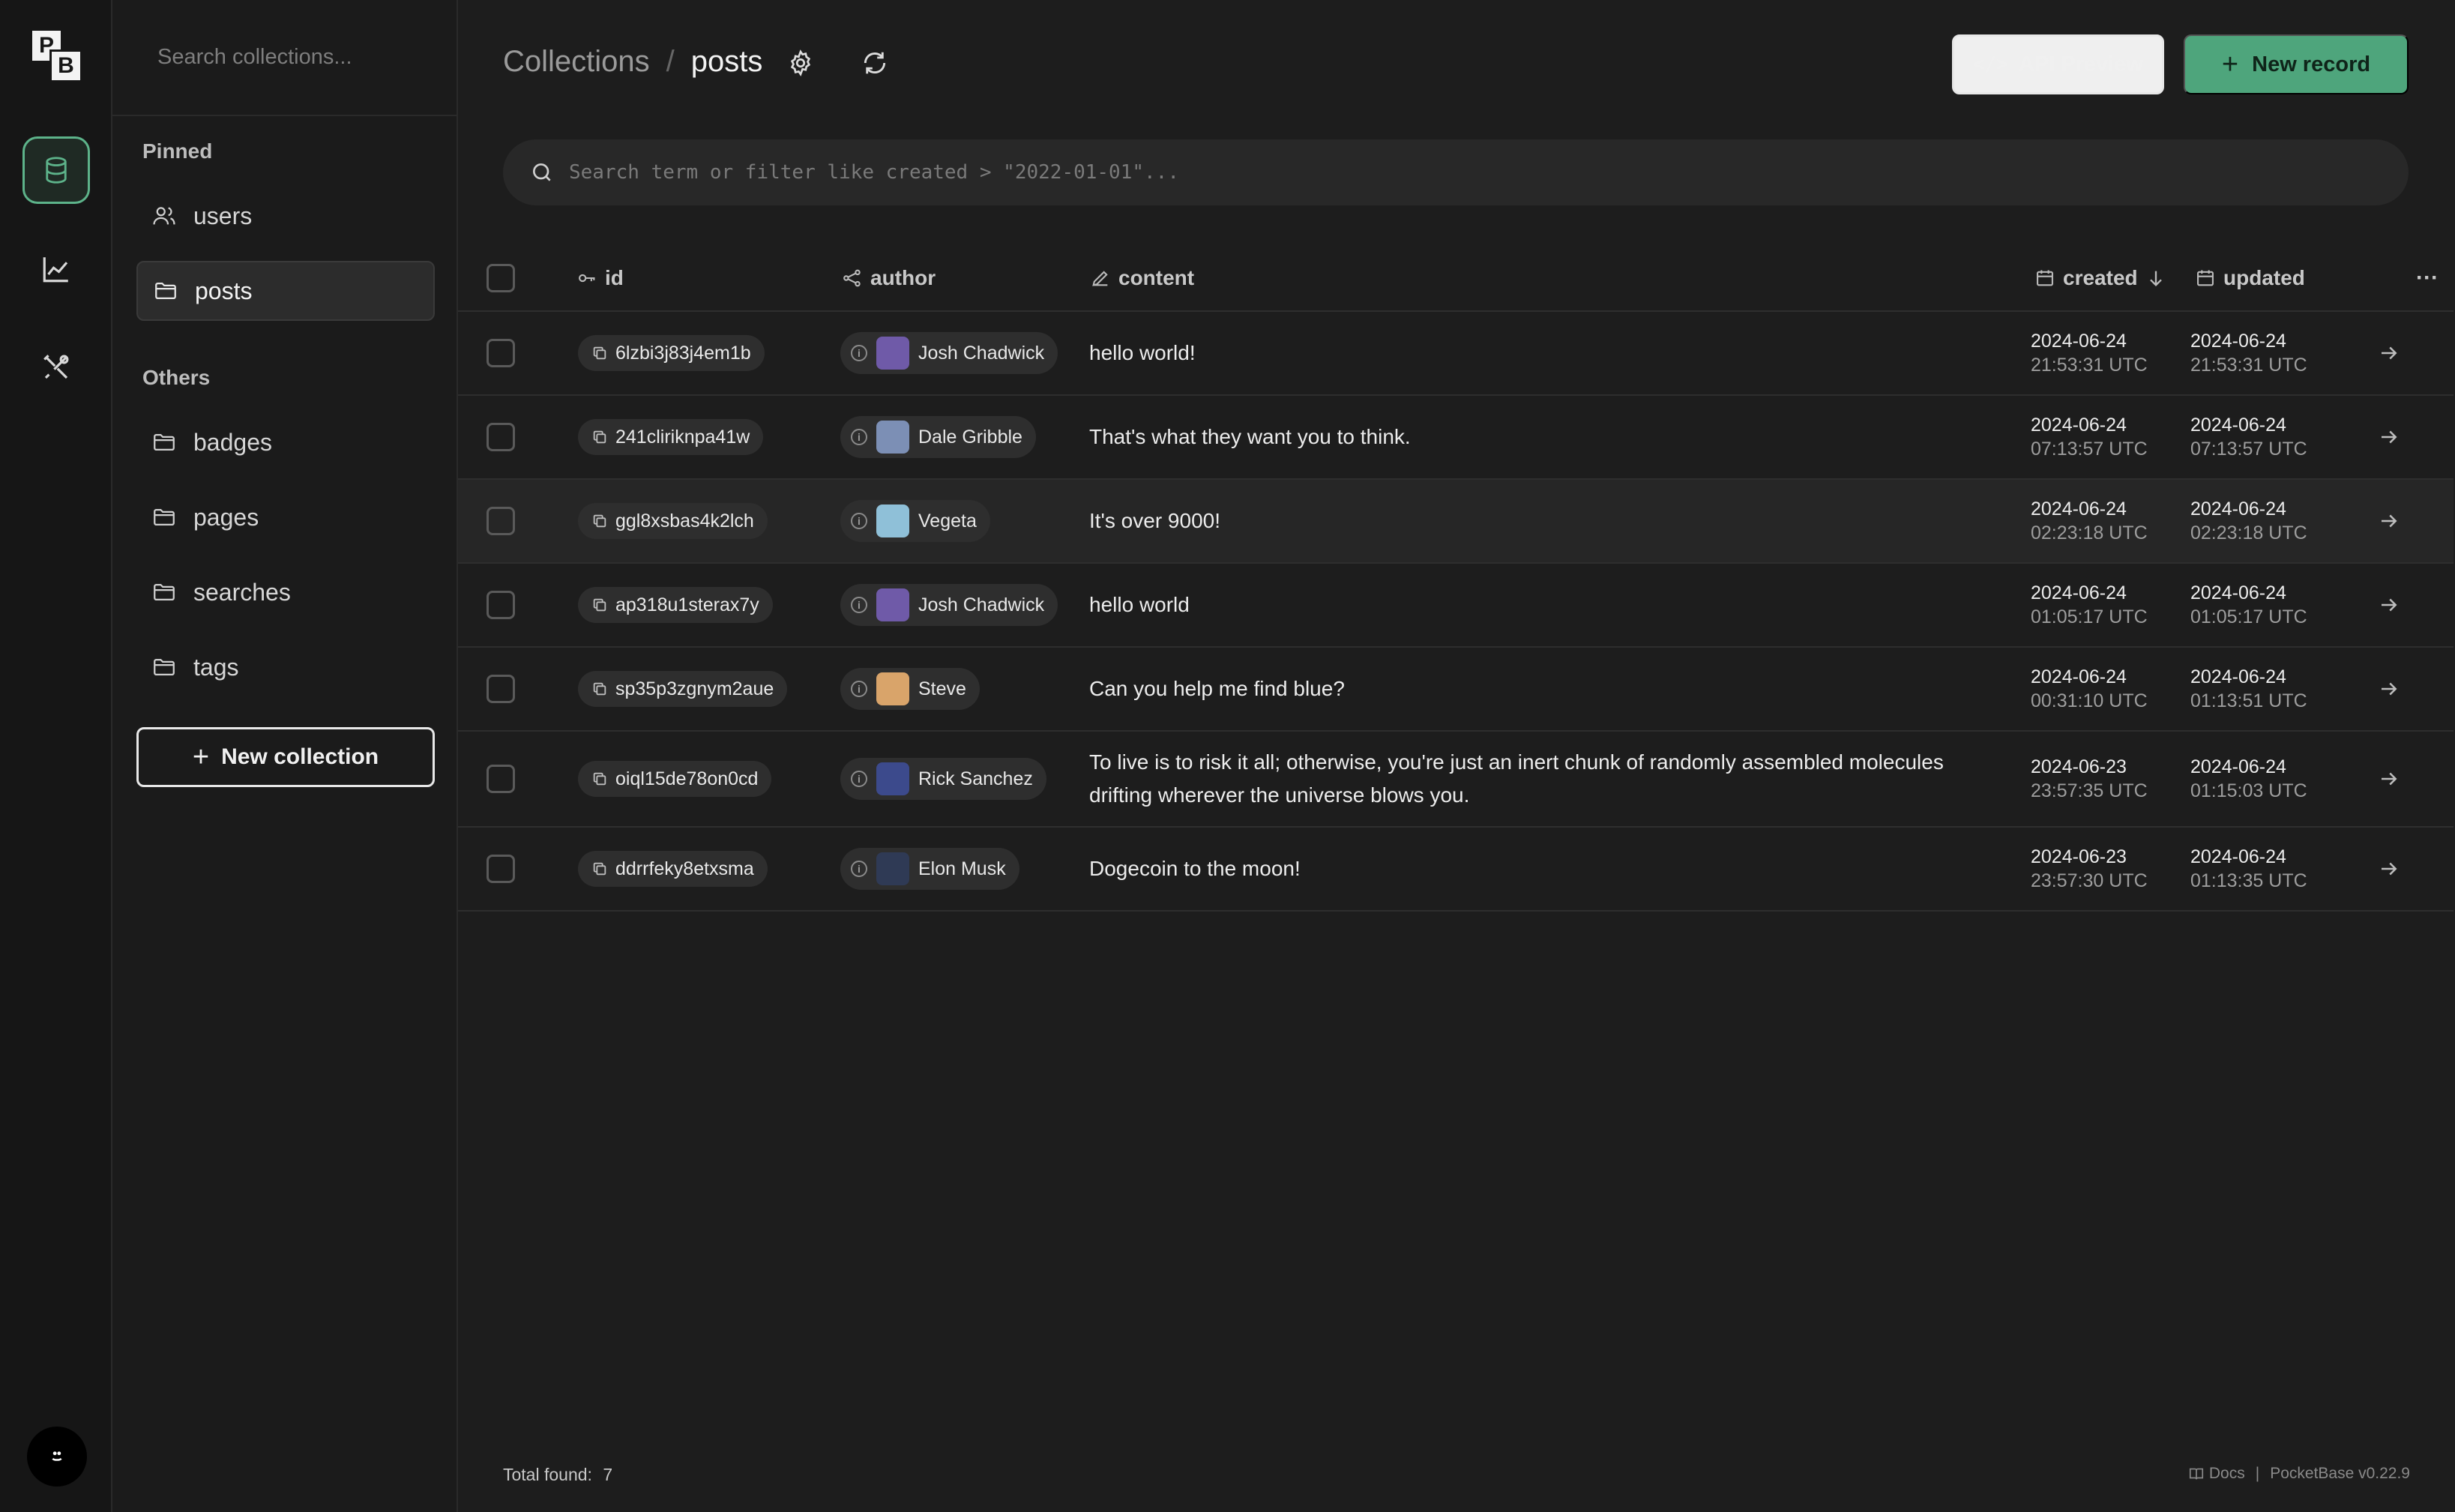 Image resolution: width=2455 pixels, height=1512 pixels. I want to click on new-record-button: + New record, so click(2296, 64).